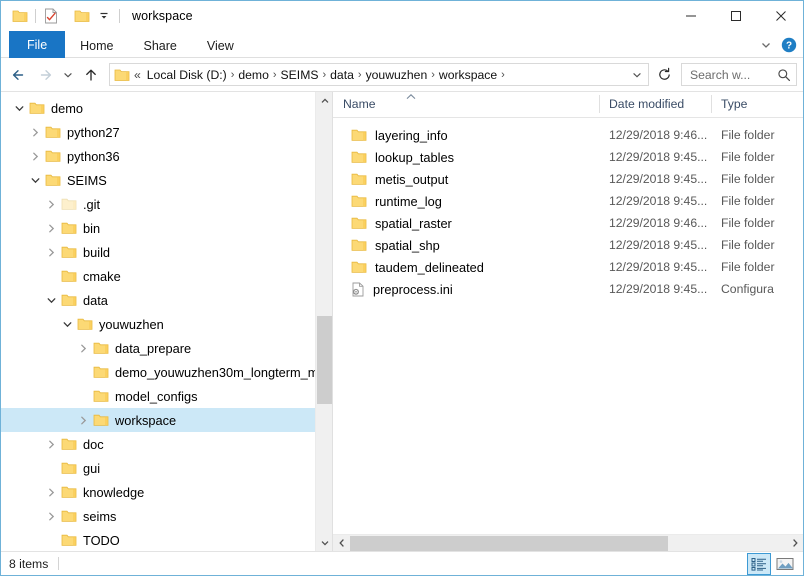 This screenshot has height=576, width=804. I want to click on breadcrumb-2: SEIMS, so click(300, 75).